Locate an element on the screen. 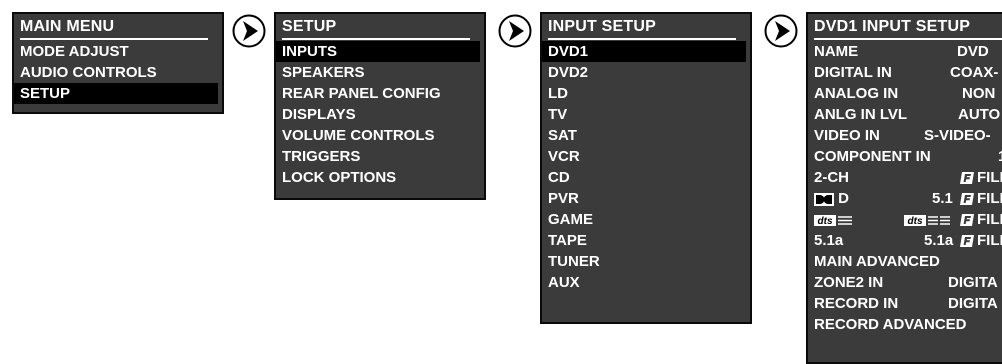 The height and width of the screenshot is (364, 1002). setting-value: AUTO is located at coordinates (979, 114).